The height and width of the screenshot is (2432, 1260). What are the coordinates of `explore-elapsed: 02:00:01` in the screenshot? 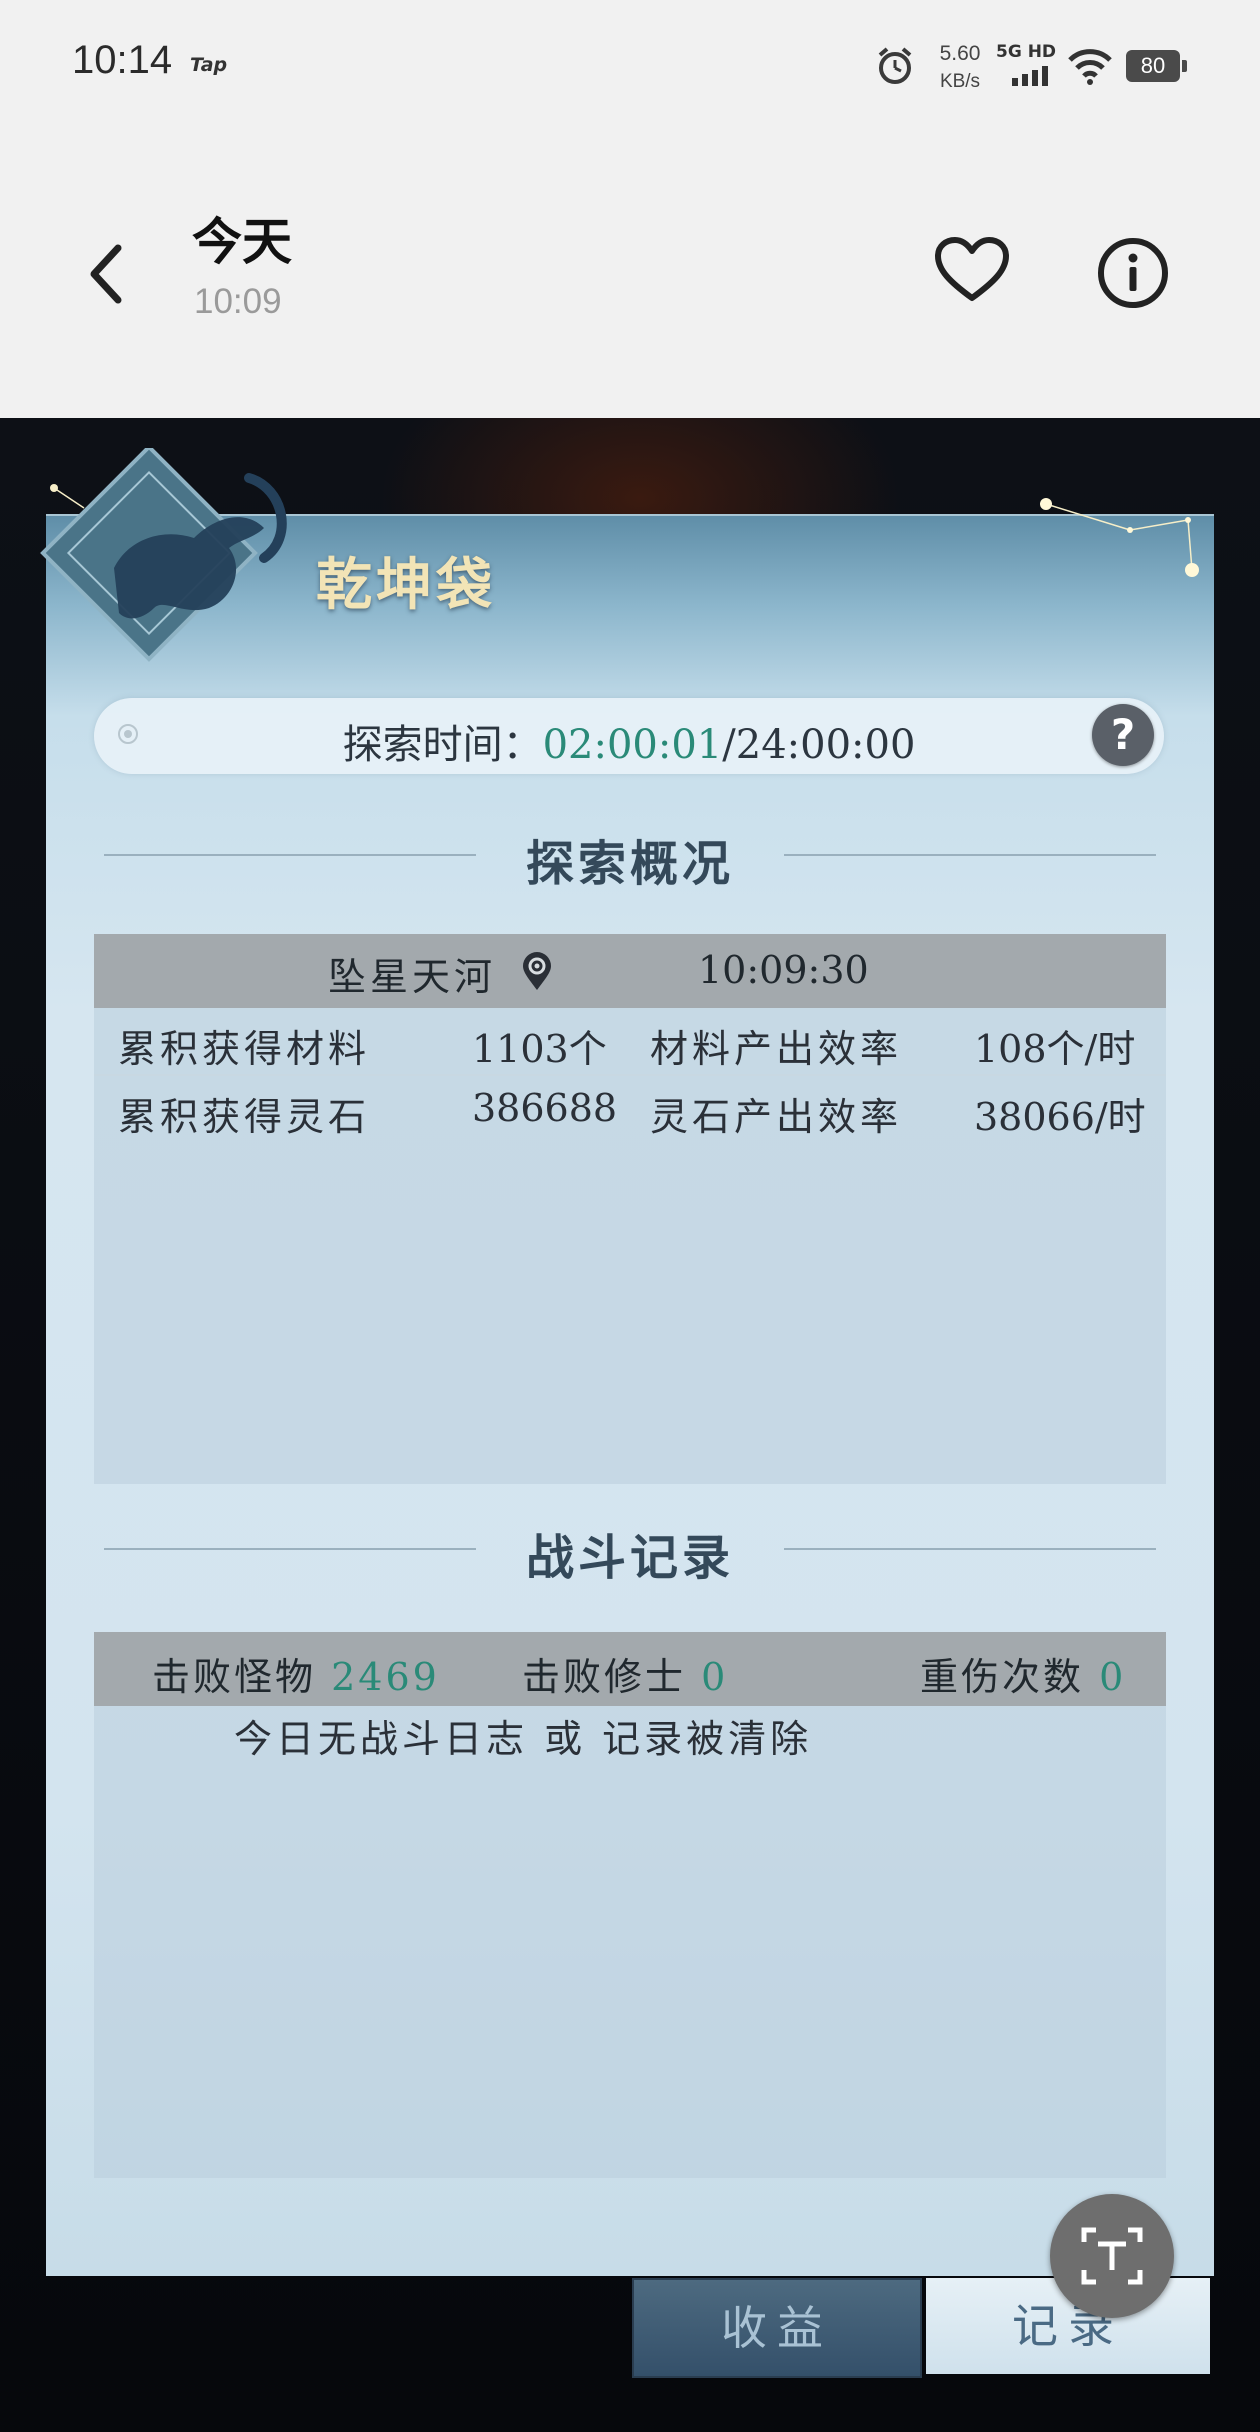 It's located at (632, 745).